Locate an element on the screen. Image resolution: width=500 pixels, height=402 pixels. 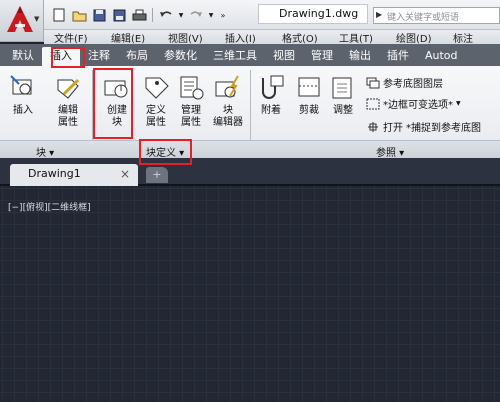
define-attributes-button: 定义 属性 is located at coordinates (156, 101).